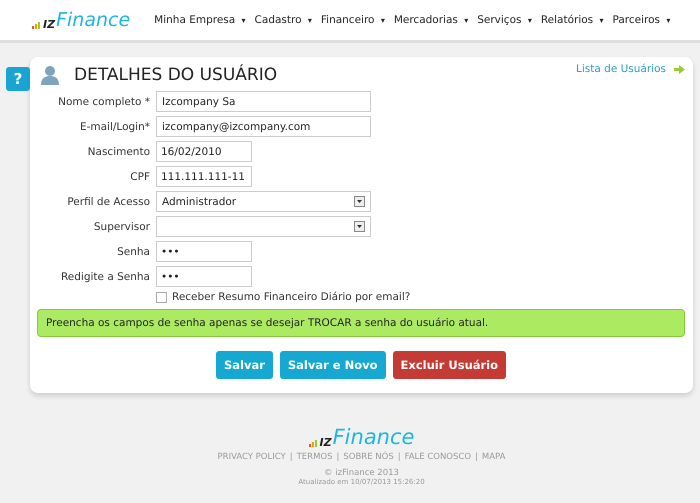 Image resolution: width=700 pixels, height=503 pixels. I want to click on field-label: Supervisor, so click(121, 226).